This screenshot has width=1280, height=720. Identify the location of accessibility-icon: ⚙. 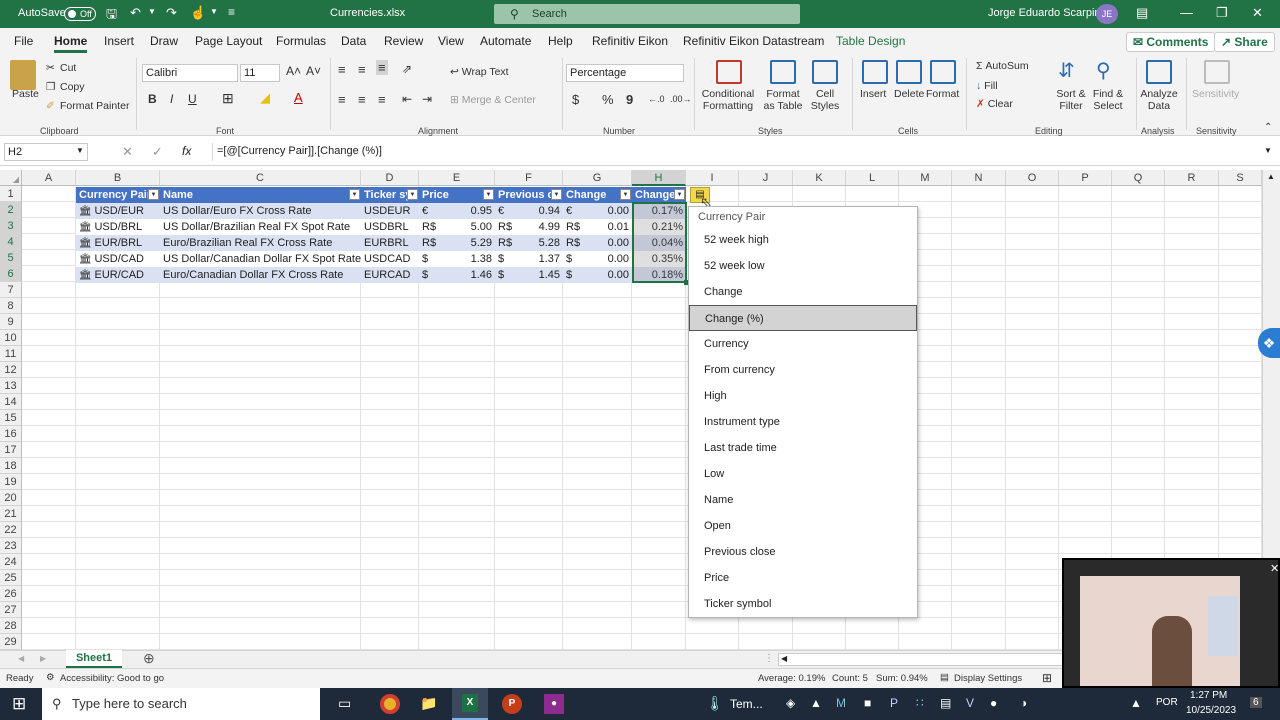
(50, 677).